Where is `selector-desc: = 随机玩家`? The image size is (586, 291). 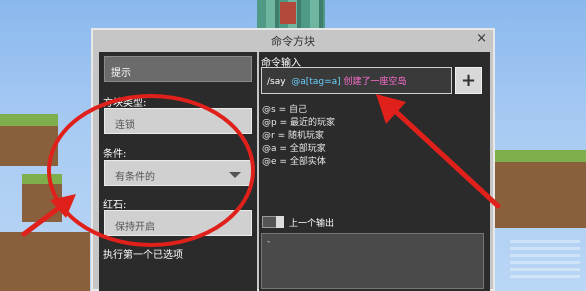 selector-desc: = 随机玩家 is located at coordinates (300, 136).